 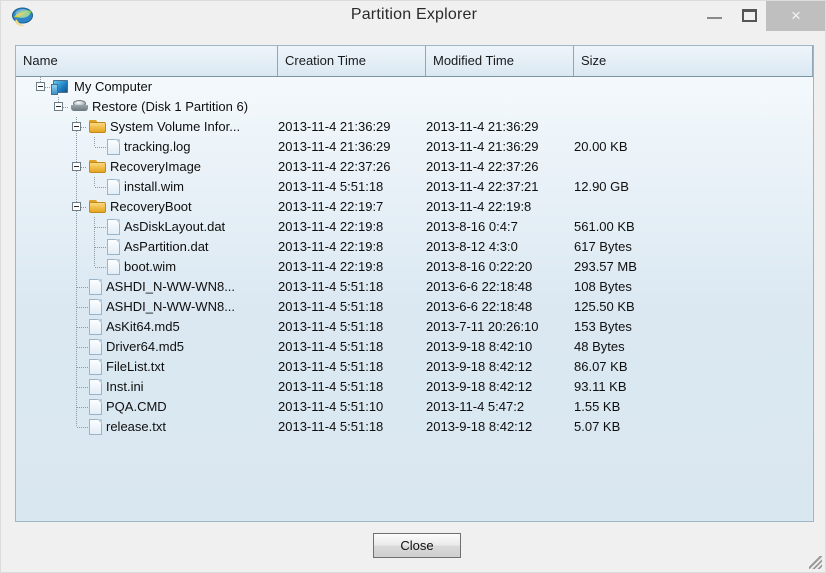 I want to click on cell-size, so click(x=693, y=127).